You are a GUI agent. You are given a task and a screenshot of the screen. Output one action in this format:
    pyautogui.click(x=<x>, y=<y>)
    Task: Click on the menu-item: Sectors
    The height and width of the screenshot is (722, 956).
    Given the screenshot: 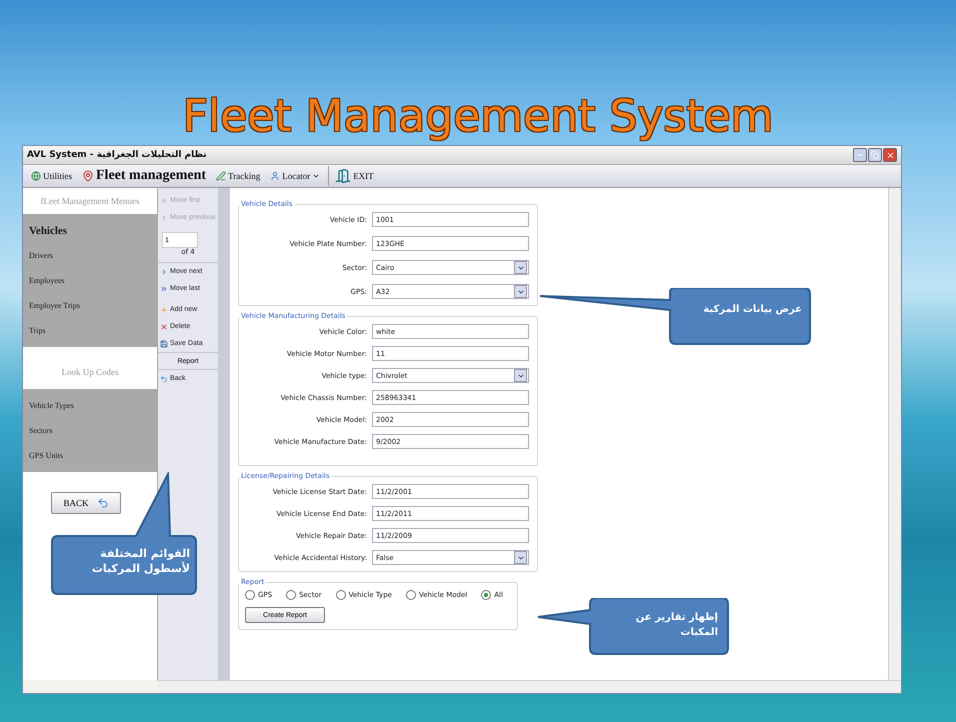 What is the action you would take?
    pyautogui.click(x=90, y=430)
    